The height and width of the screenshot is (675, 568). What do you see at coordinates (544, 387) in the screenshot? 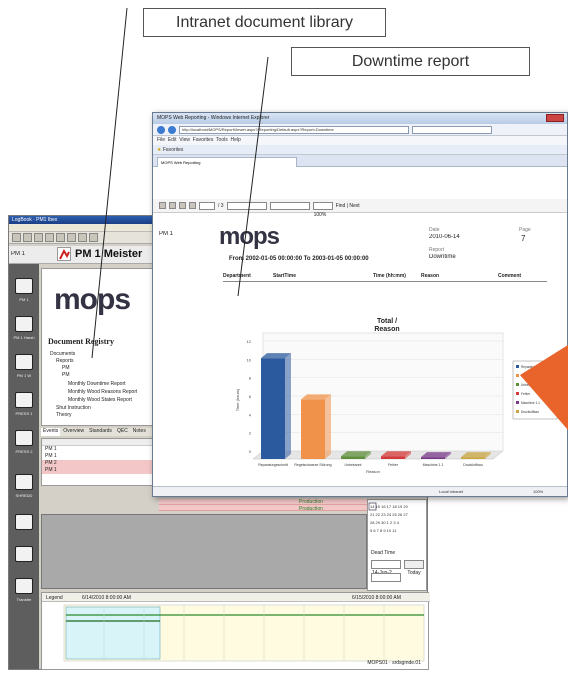
I see `orange-arrow-icon` at bounding box center [544, 387].